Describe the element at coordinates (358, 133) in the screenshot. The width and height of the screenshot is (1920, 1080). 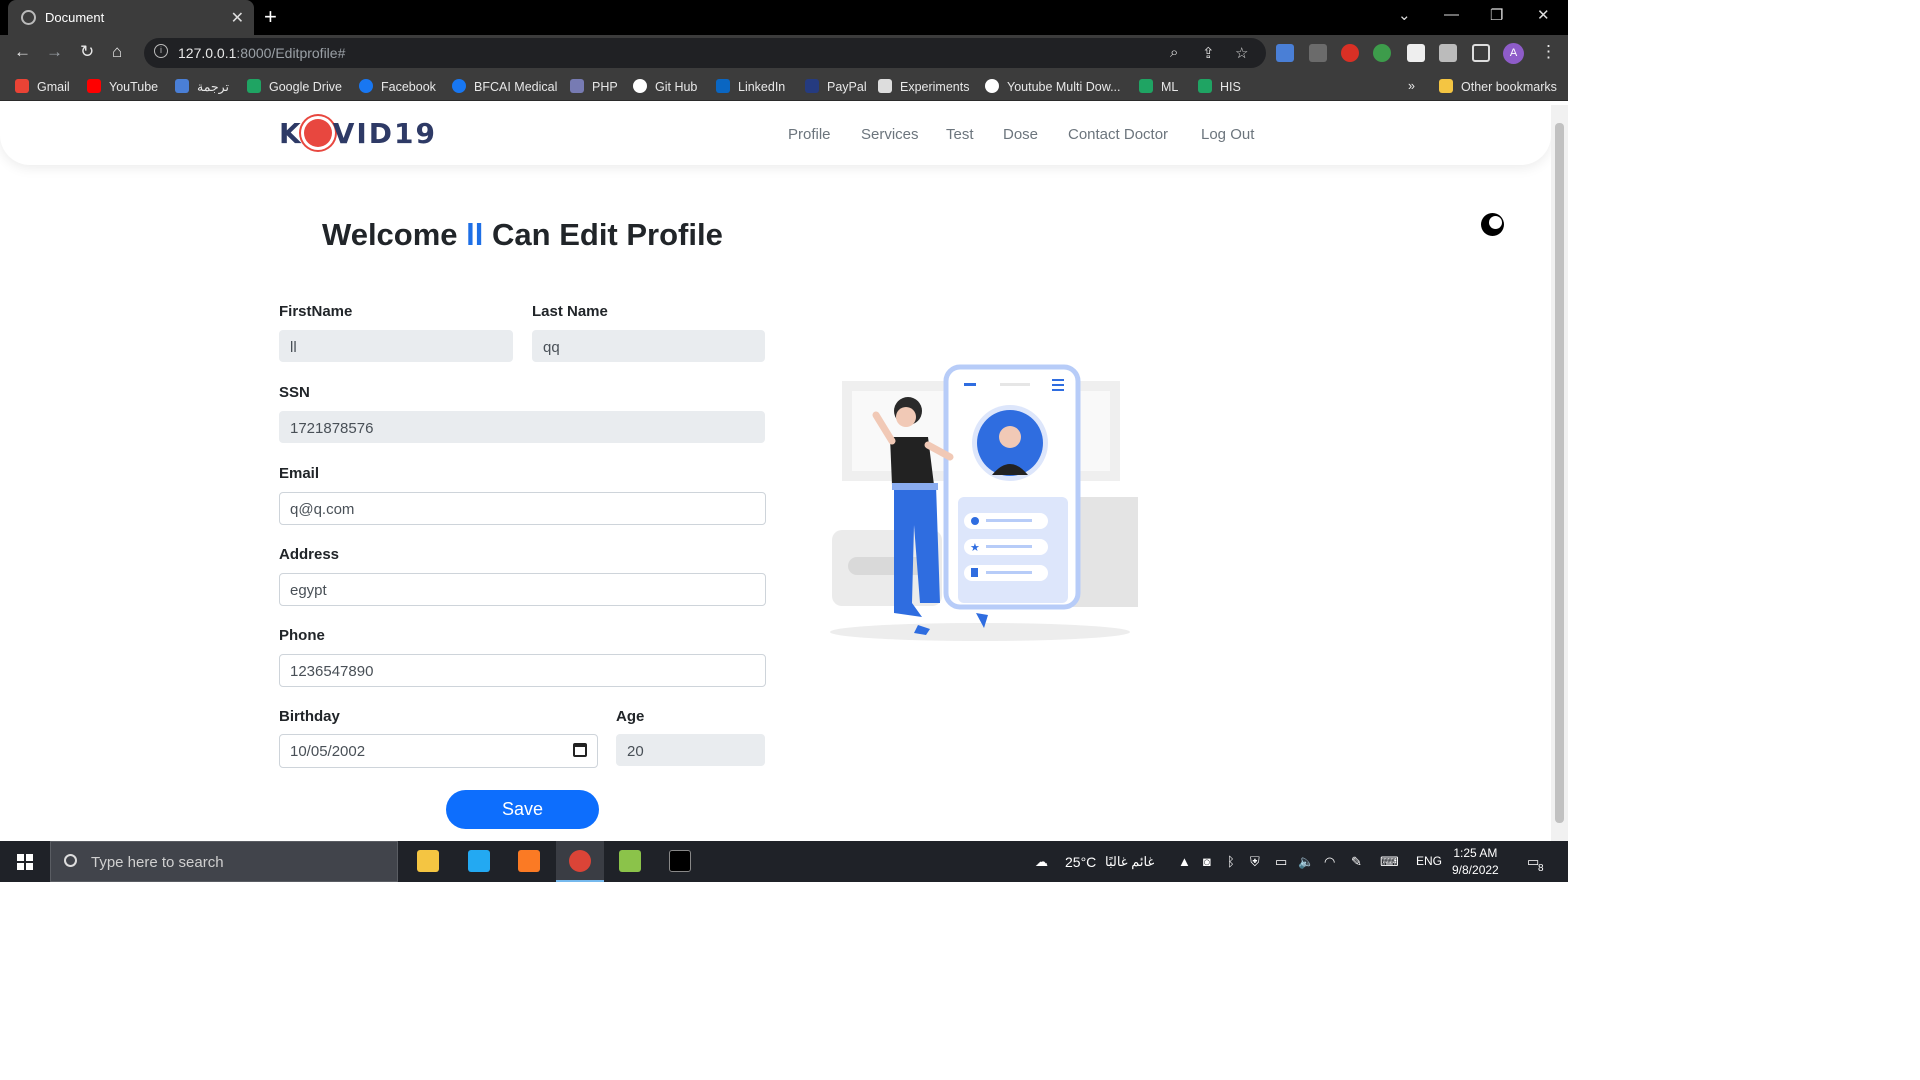
I see `site-logo: K VID19` at that location.